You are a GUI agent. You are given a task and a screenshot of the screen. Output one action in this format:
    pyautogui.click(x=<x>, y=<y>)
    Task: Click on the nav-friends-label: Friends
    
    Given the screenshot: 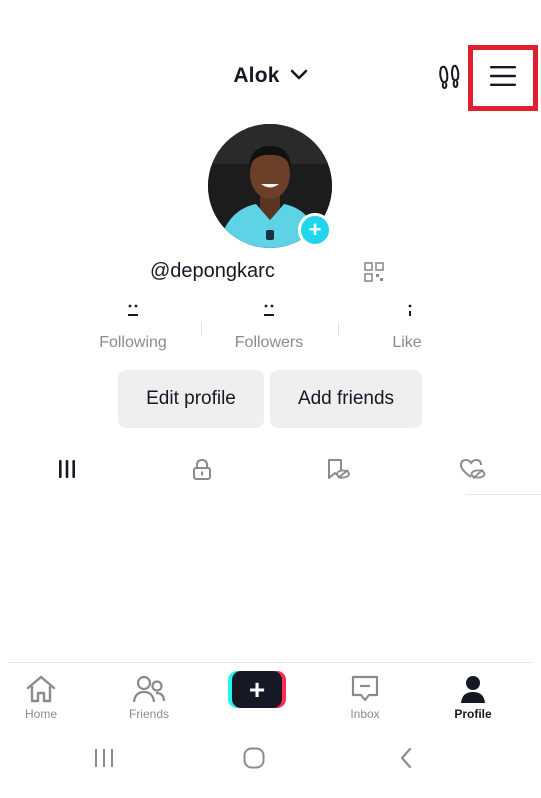 What is the action you would take?
    pyautogui.click(x=148, y=714)
    